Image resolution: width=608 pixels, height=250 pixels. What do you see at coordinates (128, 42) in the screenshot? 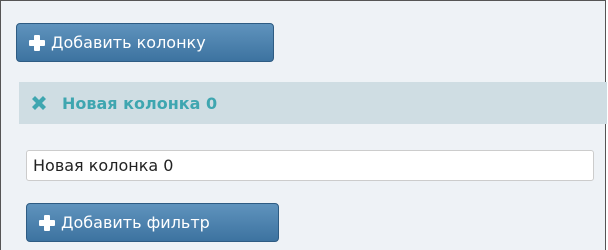
I see `add-column-label: Добавить колонку` at bounding box center [128, 42].